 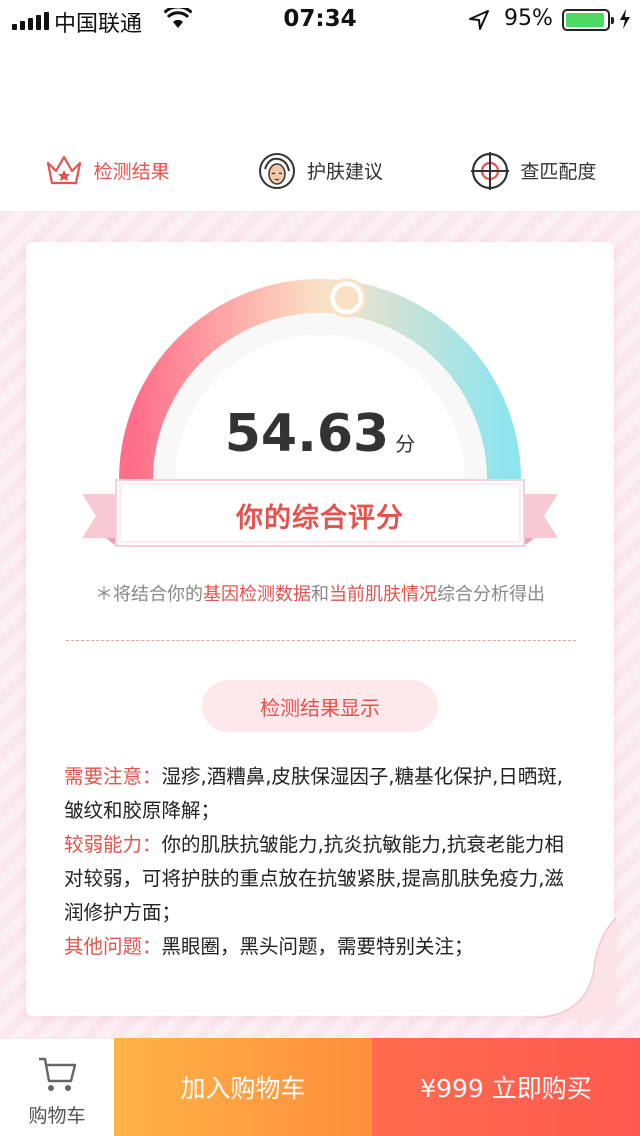 What do you see at coordinates (149, 594) in the screenshot?
I see `note-prefix: ＊将结合你的` at bounding box center [149, 594].